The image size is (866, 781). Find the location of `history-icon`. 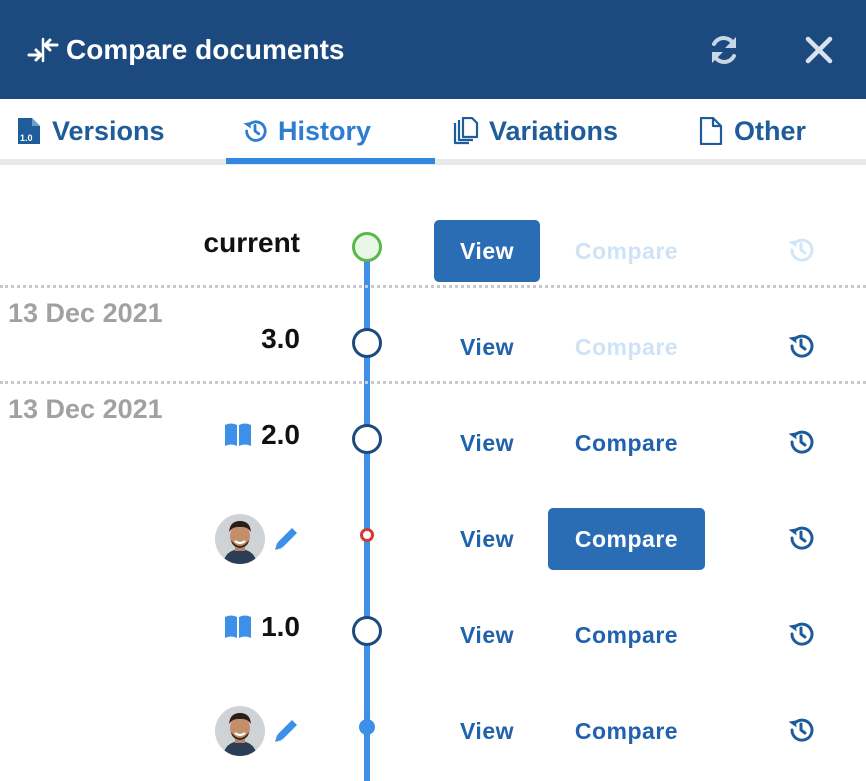

history-icon is located at coordinates (255, 131).